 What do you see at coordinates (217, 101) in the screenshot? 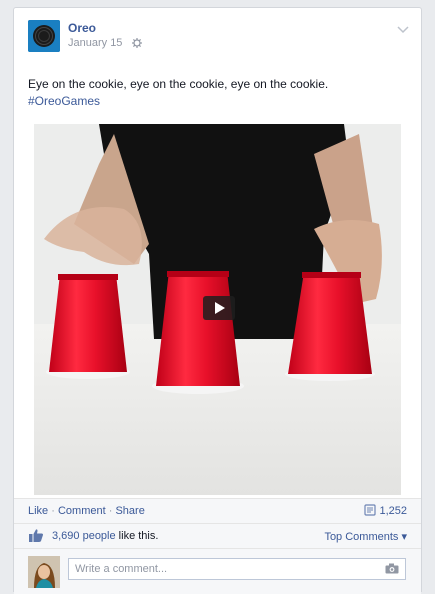
I see `hashtag-link: #OreoGames` at bounding box center [217, 101].